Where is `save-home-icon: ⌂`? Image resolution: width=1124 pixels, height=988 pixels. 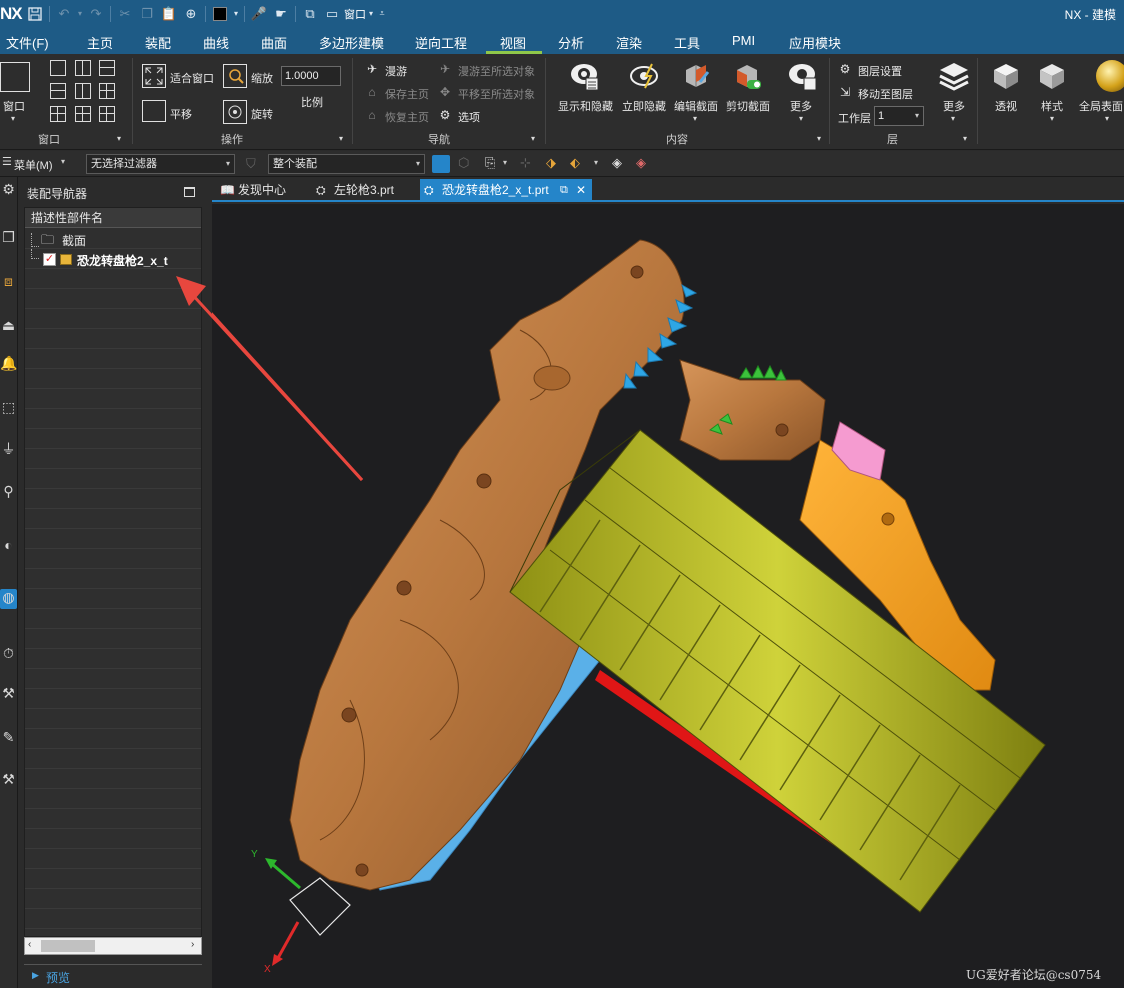 save-home-icon: ⌂ is located at coordinates (372, 92).